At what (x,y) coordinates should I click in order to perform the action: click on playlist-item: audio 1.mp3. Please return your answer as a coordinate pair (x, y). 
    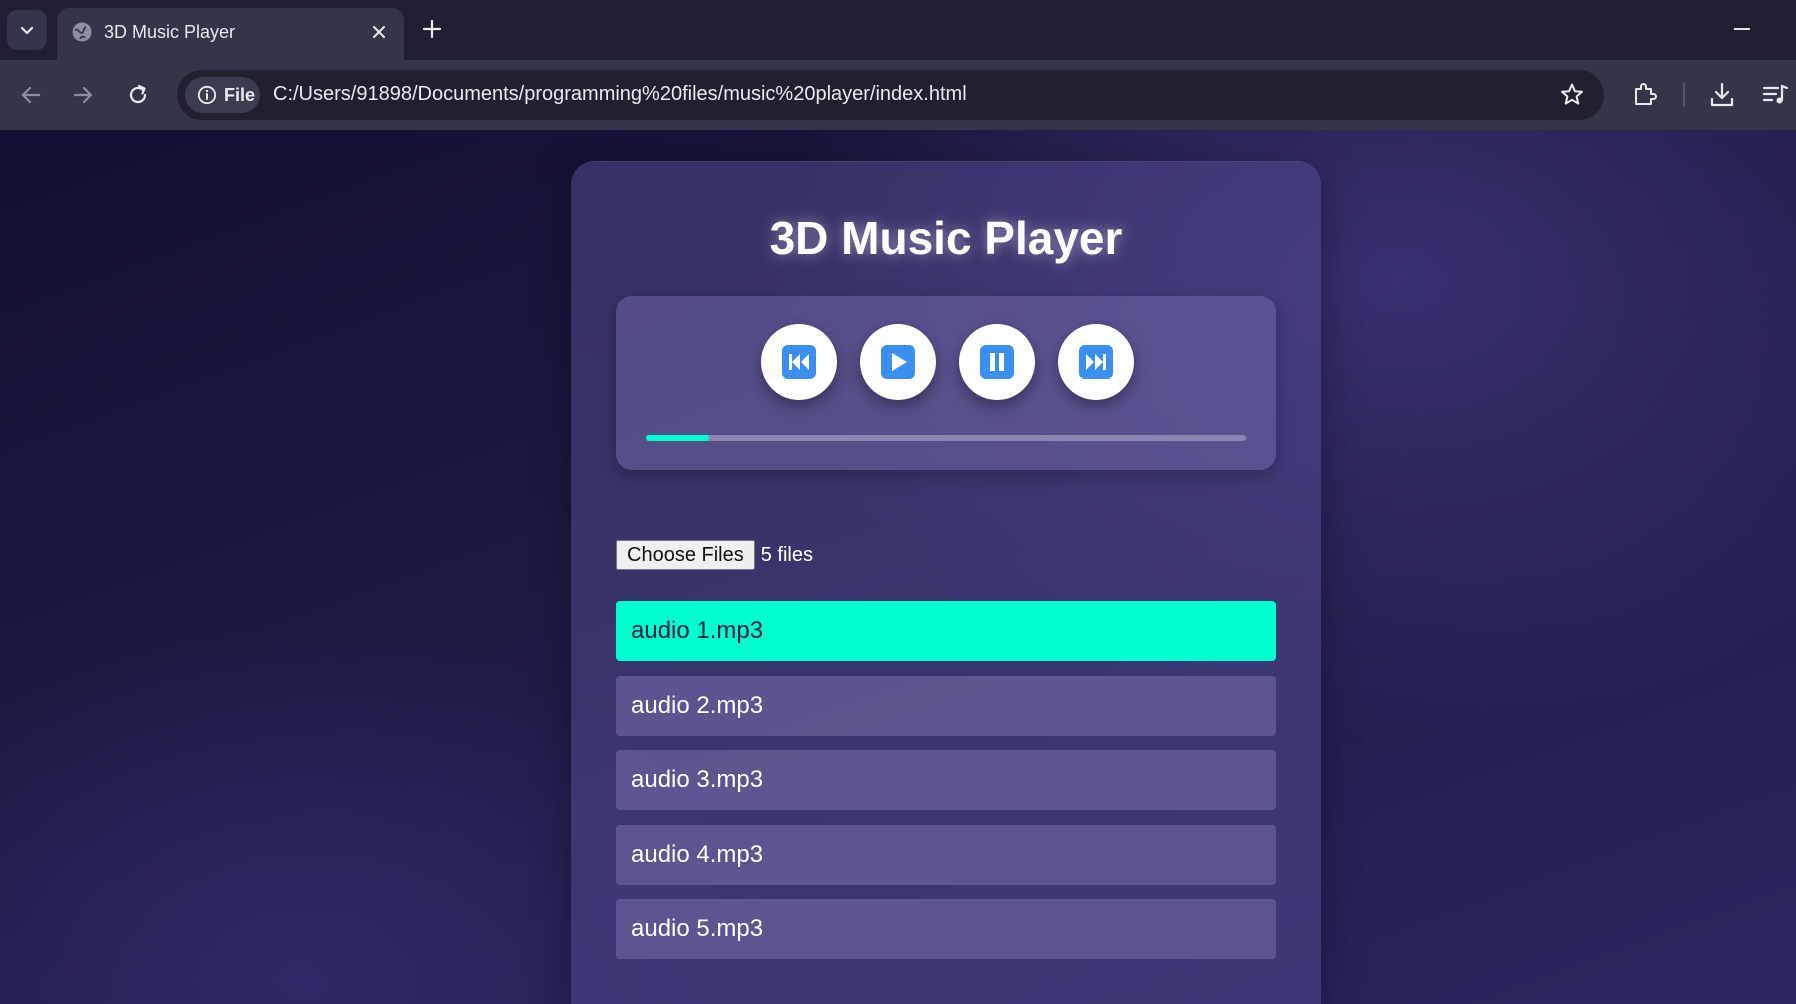
    Looking at the image, I should click on (946, 631).